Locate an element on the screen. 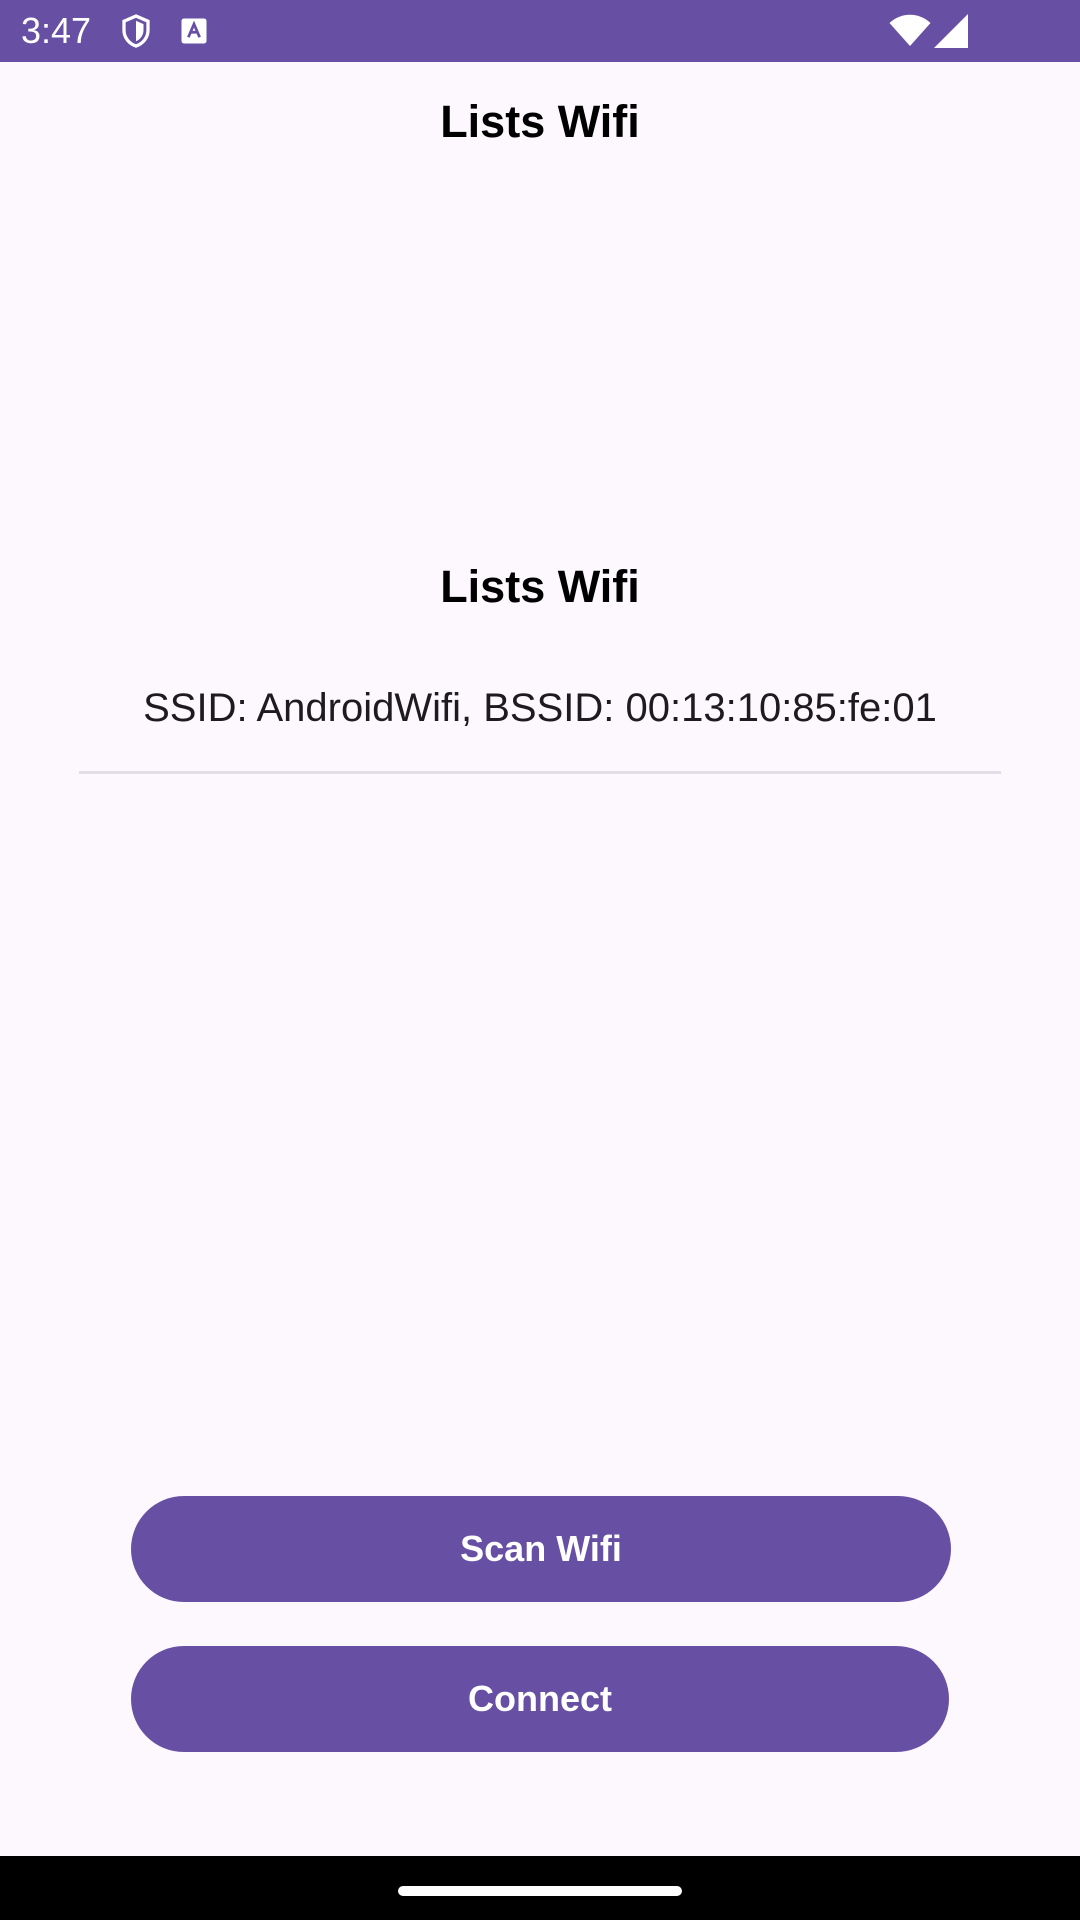 This screenshot has width=1080, height=1920. list-title: Lists Wifi is located at coordinates (540, 586).